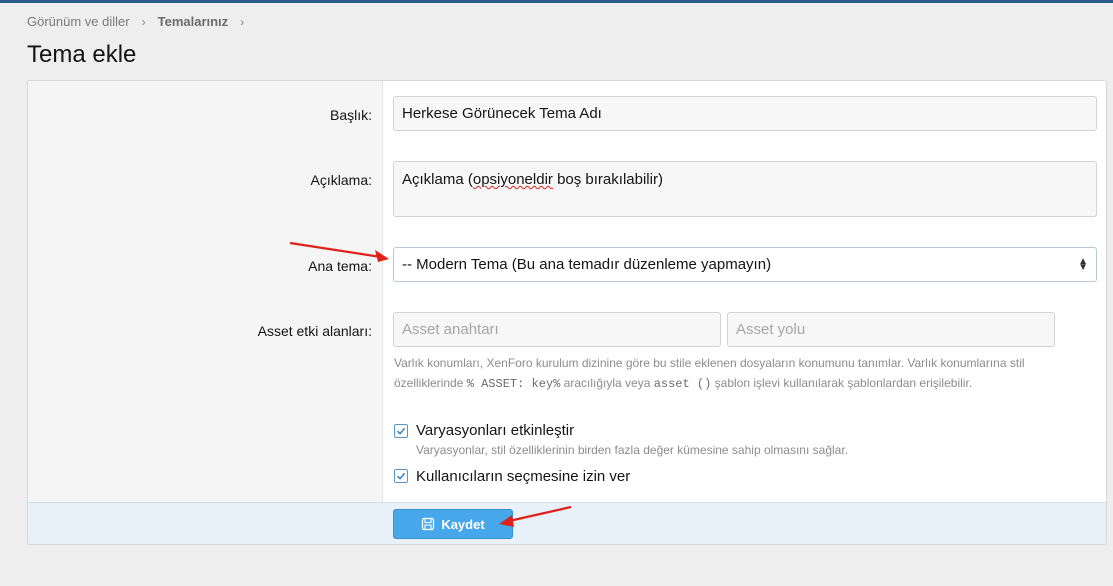 This screenshot has width=1113, height=586. What do you see at coordinates (567, 523) in the screenshot?
I see `form-footer` at bounding box center [567, 523].